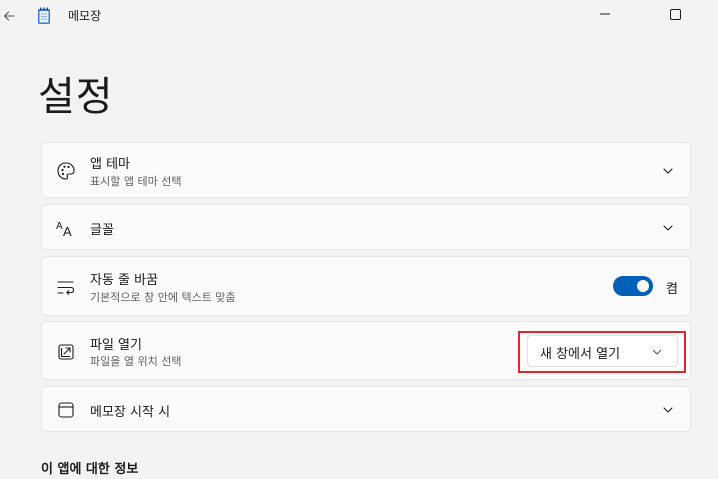 The width and height of the screenshot is (718, 479). What do you see at coordinates (366, 409) in the screenshot?
I see `startup-setting: 메모장 시작 시` at bounding box center [366, 409].